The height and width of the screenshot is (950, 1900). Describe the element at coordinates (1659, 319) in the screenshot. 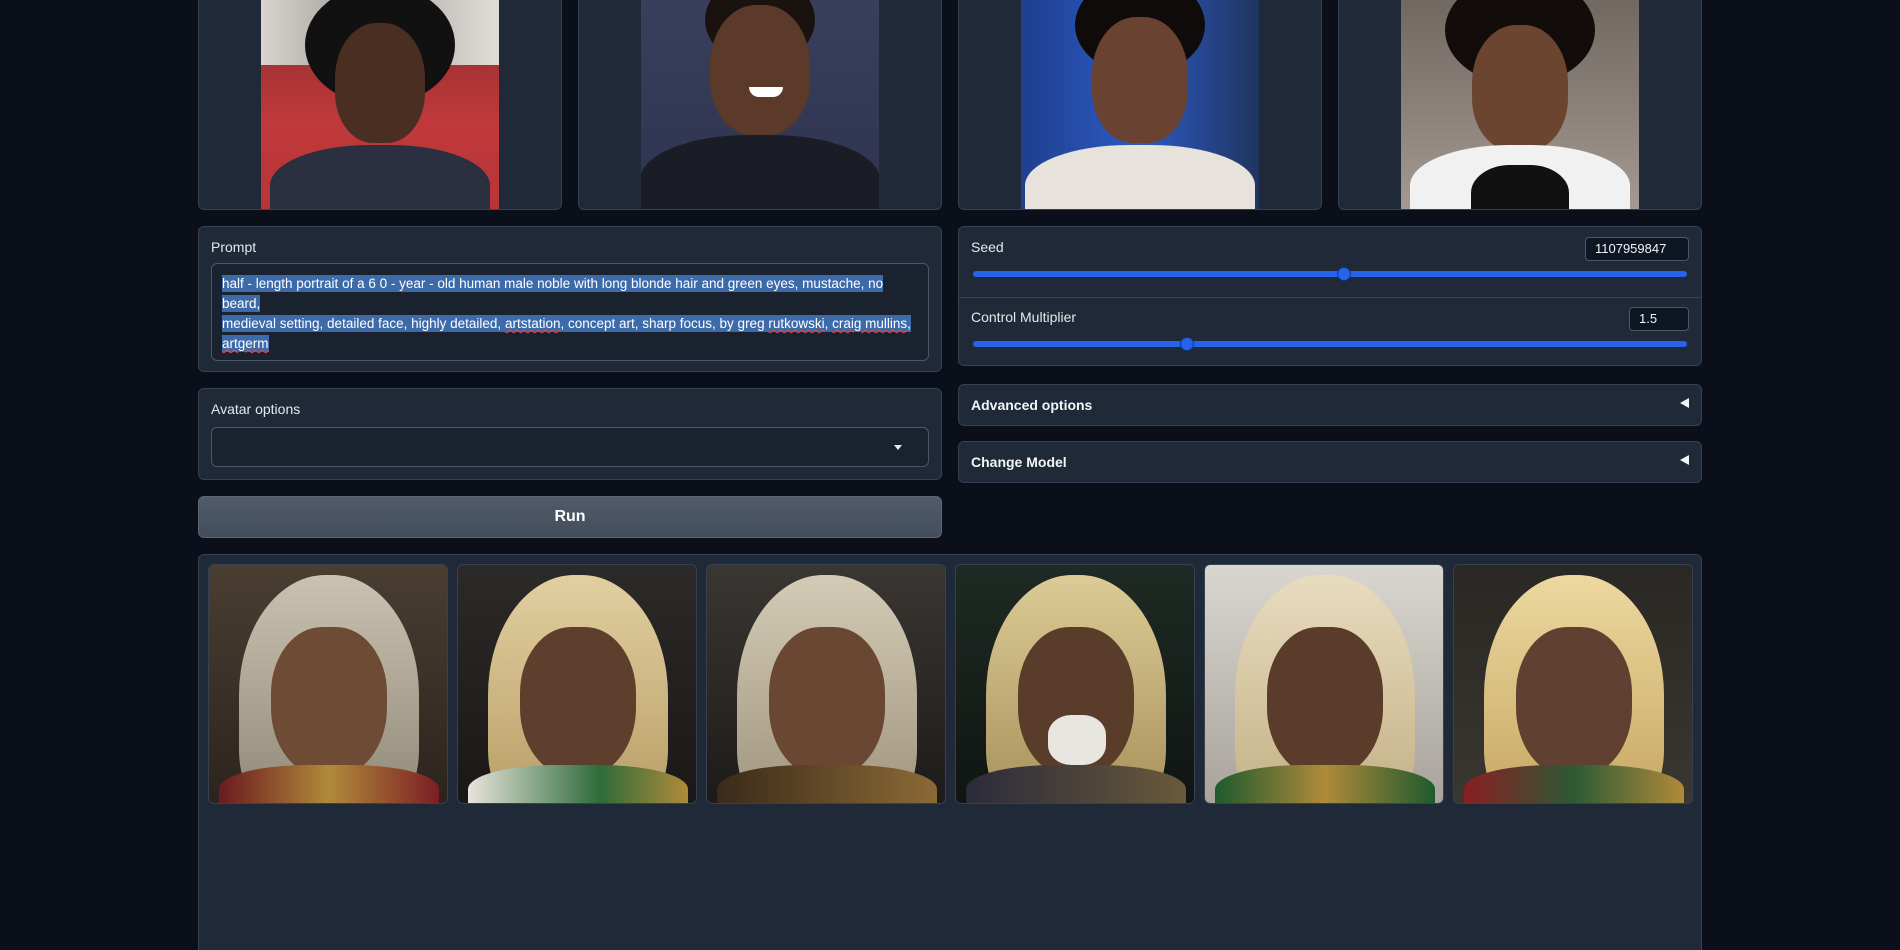

I see `control-multiplier-input: 1.5` at that location.